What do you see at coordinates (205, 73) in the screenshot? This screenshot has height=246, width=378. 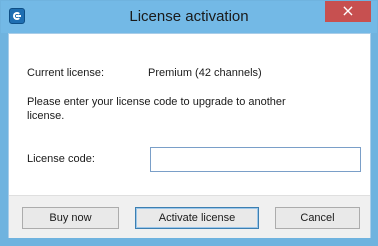 I see `current-license-value: Premium (42 channels)` at bounding box center [205, 73].